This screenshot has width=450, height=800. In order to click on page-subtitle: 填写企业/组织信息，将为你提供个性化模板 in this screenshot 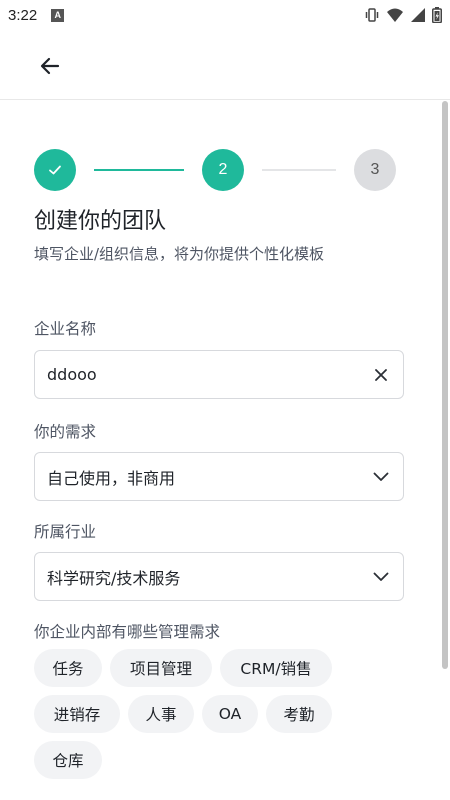, I will do `click(179, 254)`.